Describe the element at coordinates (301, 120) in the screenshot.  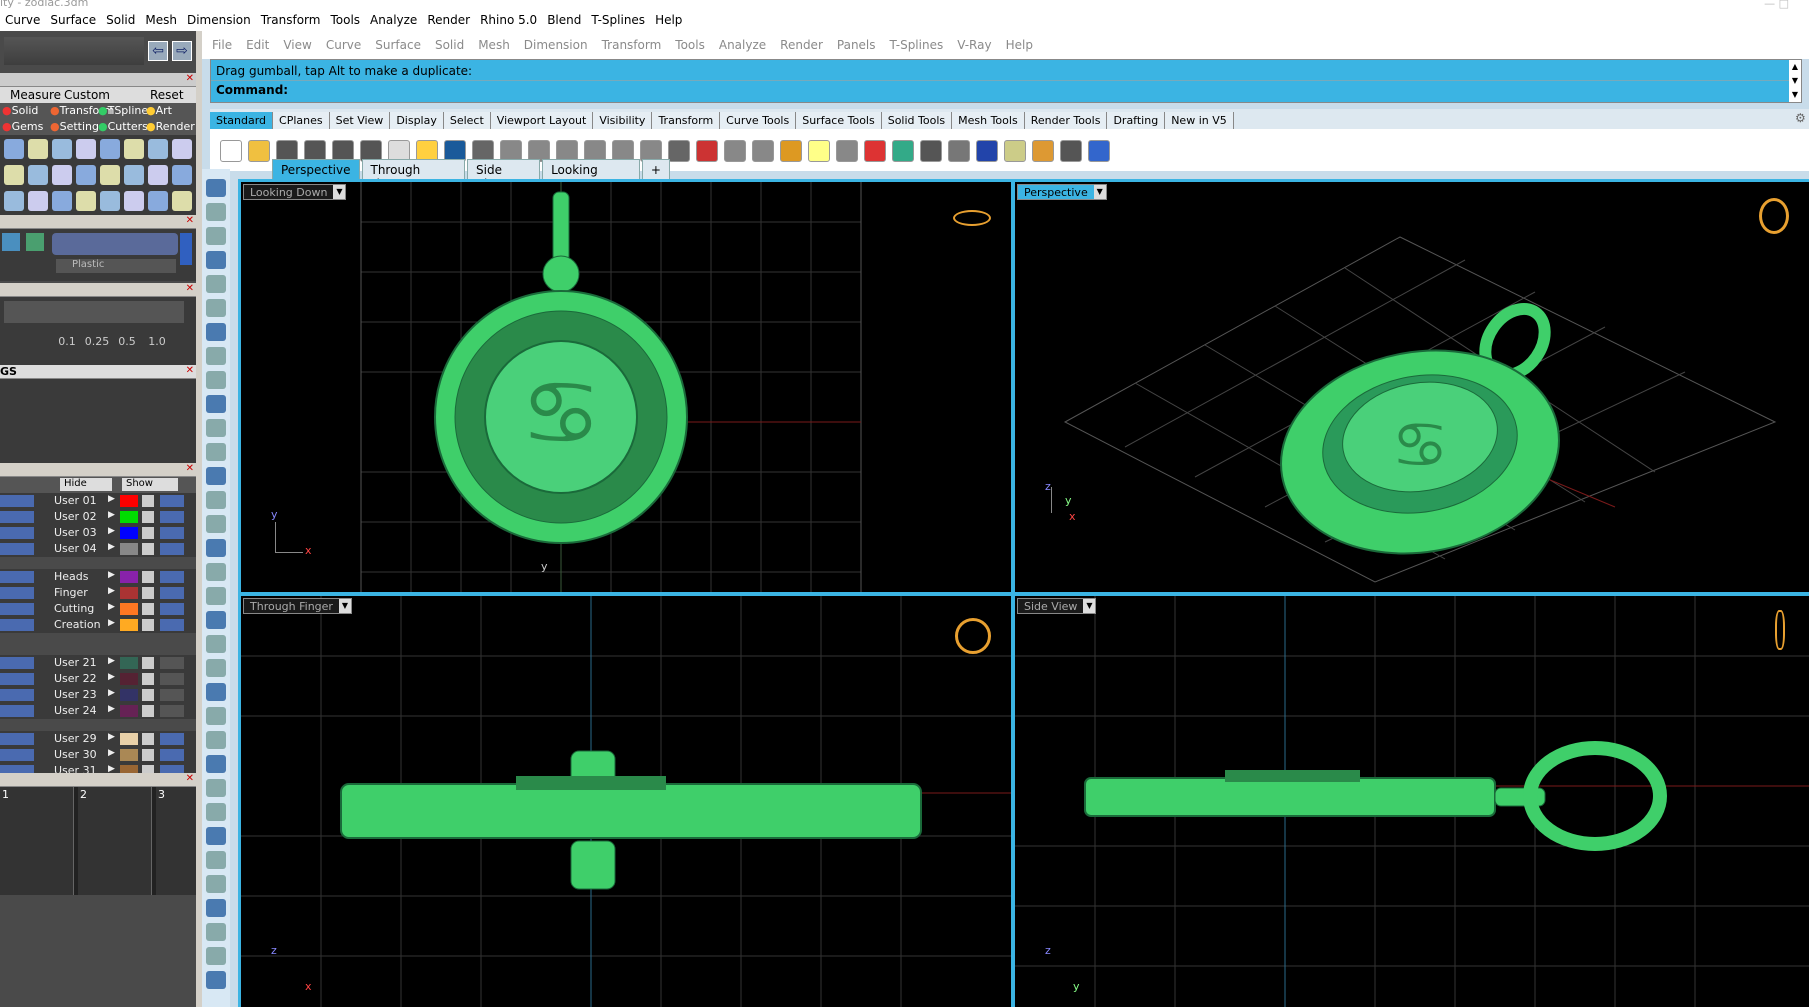
I see `toolbar-tab: CPlanes` at that location.